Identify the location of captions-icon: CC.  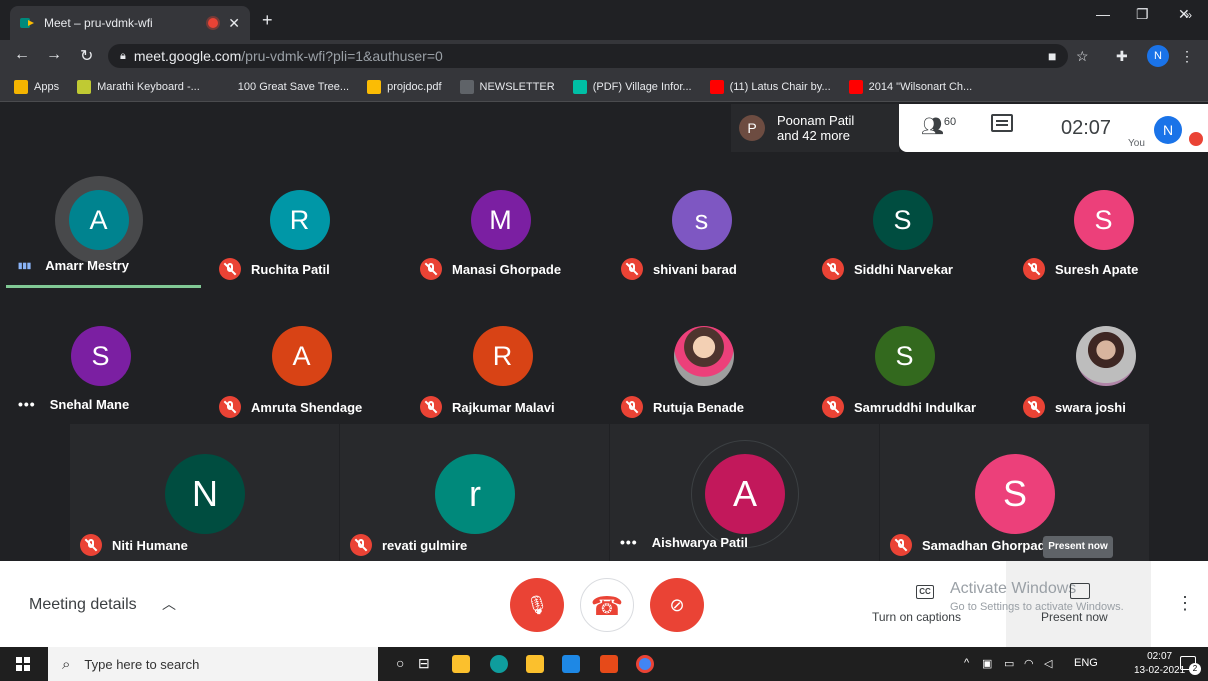
(925, 592).